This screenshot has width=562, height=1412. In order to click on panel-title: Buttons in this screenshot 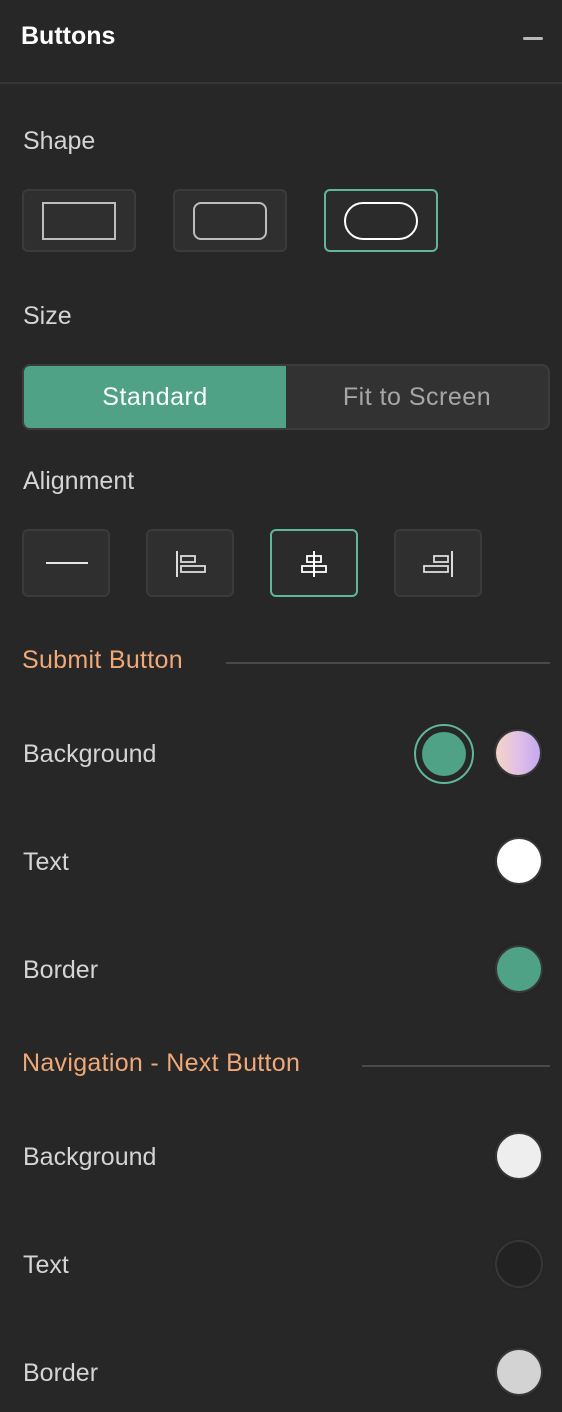, I will do `click(68, 36)`.